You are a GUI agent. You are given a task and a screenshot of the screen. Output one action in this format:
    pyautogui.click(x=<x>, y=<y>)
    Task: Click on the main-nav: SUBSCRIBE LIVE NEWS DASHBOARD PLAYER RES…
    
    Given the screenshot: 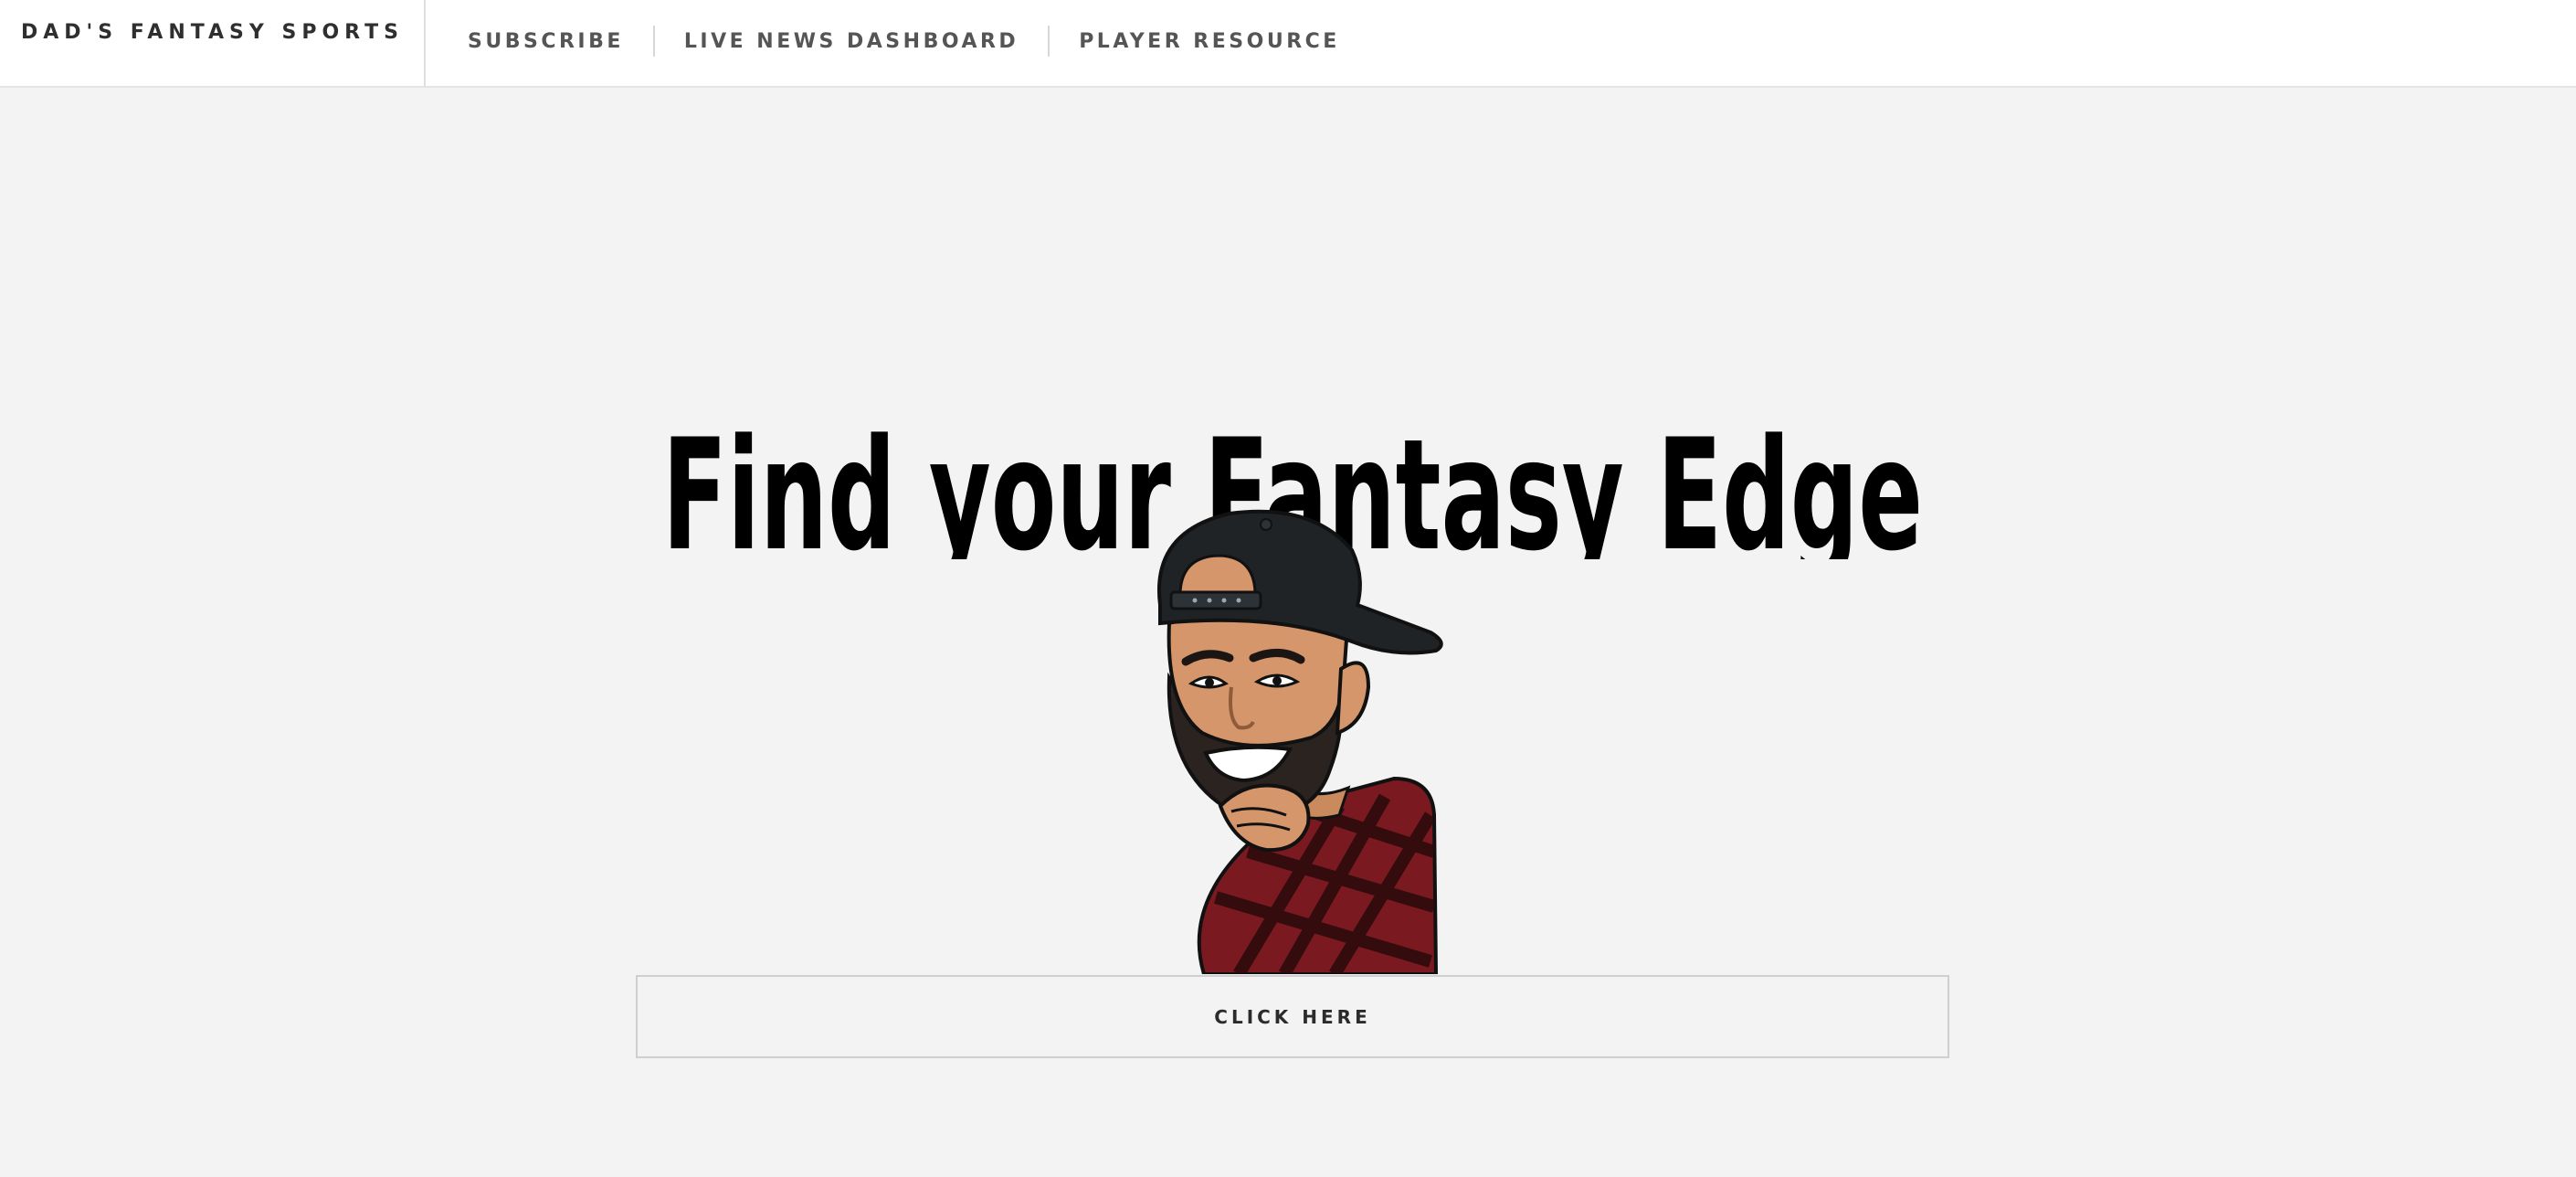 What is the action you would take?
    pyautogui.click(x=904, y=41)
    